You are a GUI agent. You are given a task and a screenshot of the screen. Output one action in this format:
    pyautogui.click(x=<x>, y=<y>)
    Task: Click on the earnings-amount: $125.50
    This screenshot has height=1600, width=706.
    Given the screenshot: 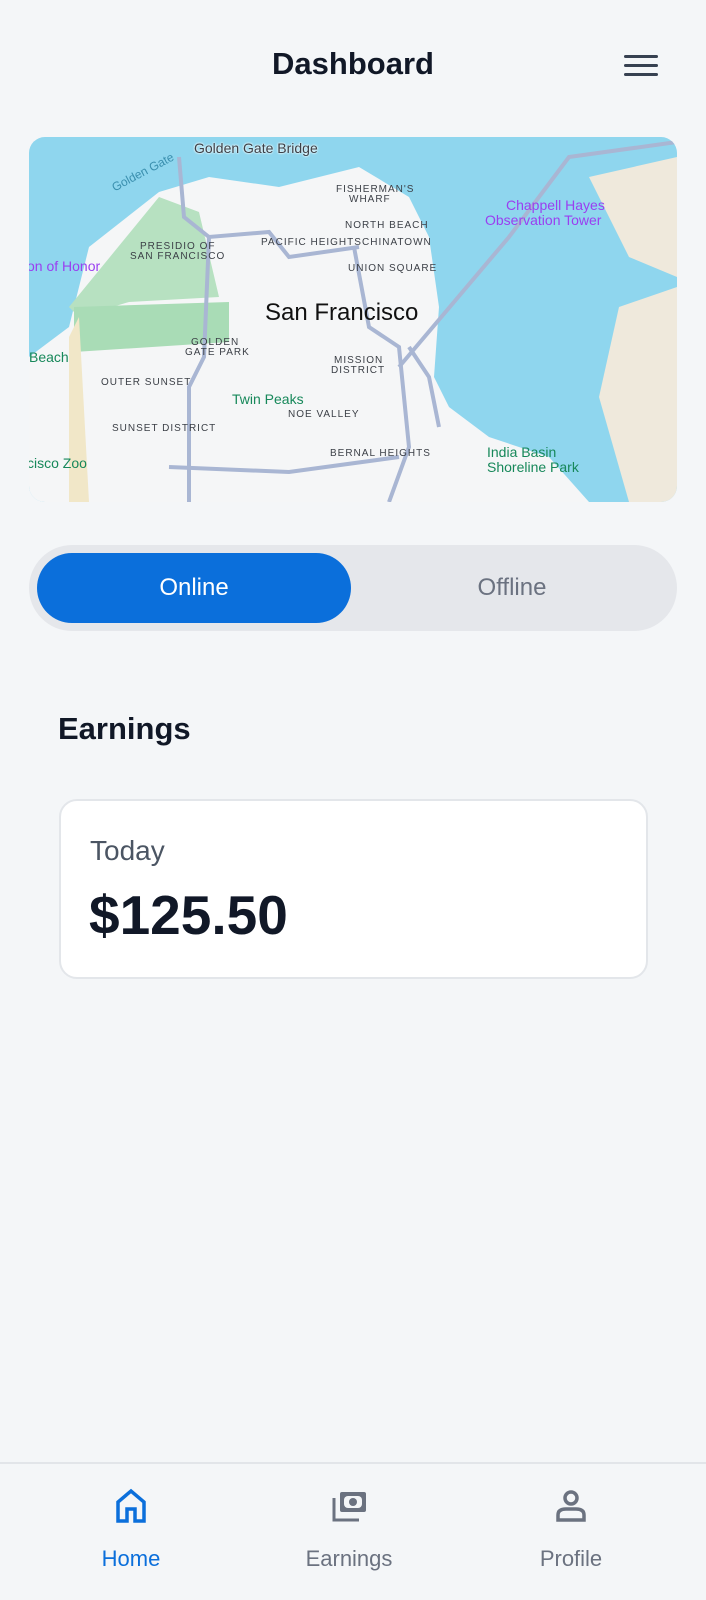 What is the action you would take?
    pyautogui.click(x=188, y=915)
    